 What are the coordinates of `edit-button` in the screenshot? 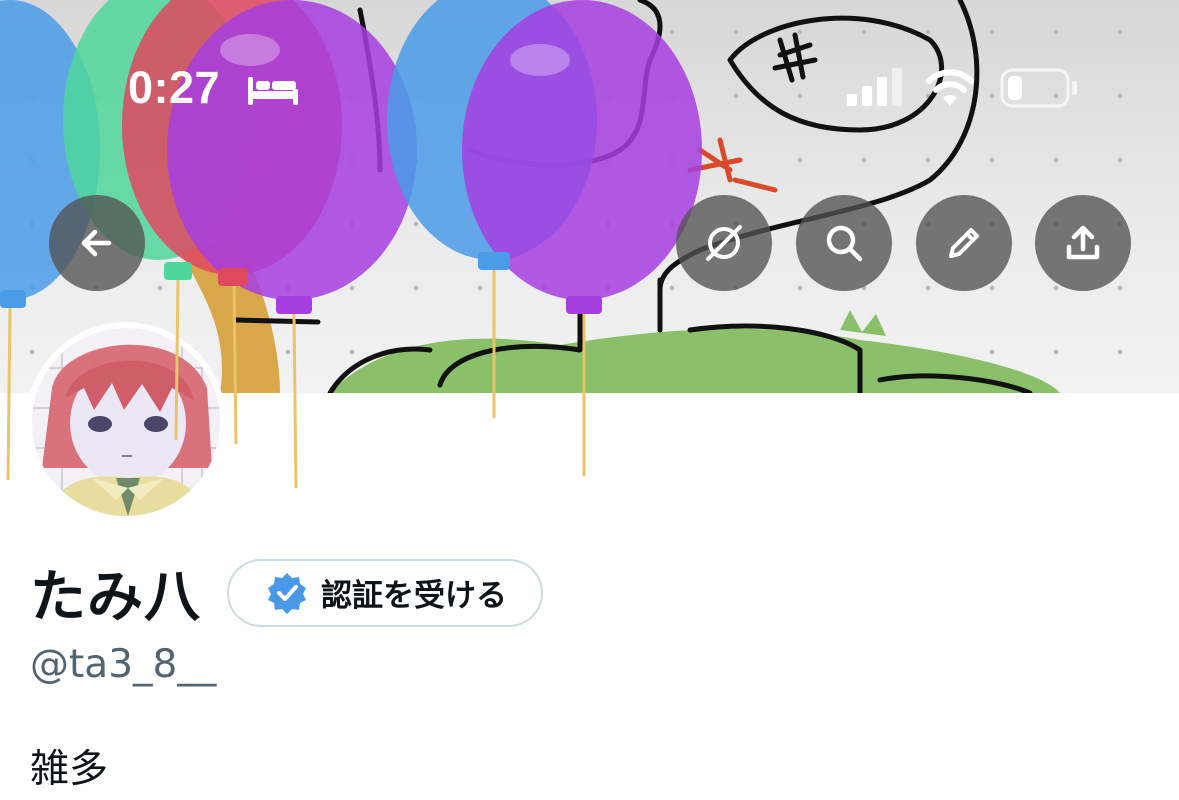 It's located at (964, 243).